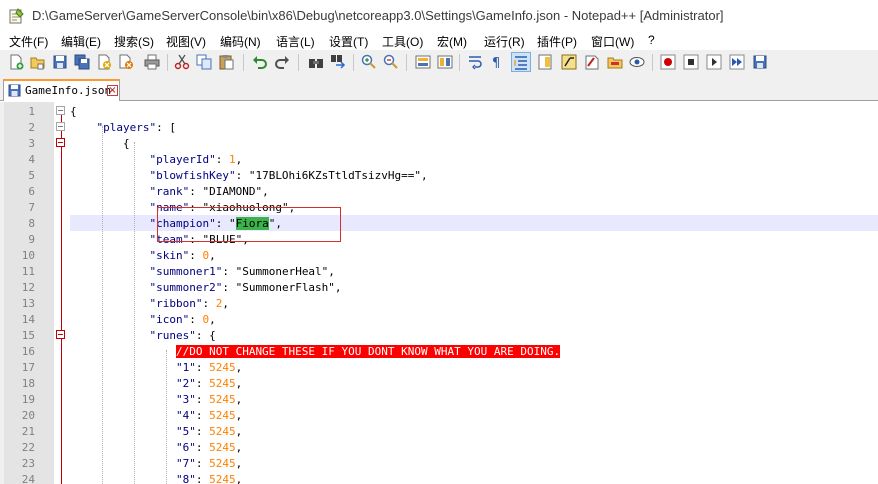 This screenshot has height=484, width=878. Describe the element at coordinates (295, 41) in the screenshot. I see `menu-language: 语言(L)` at that location.